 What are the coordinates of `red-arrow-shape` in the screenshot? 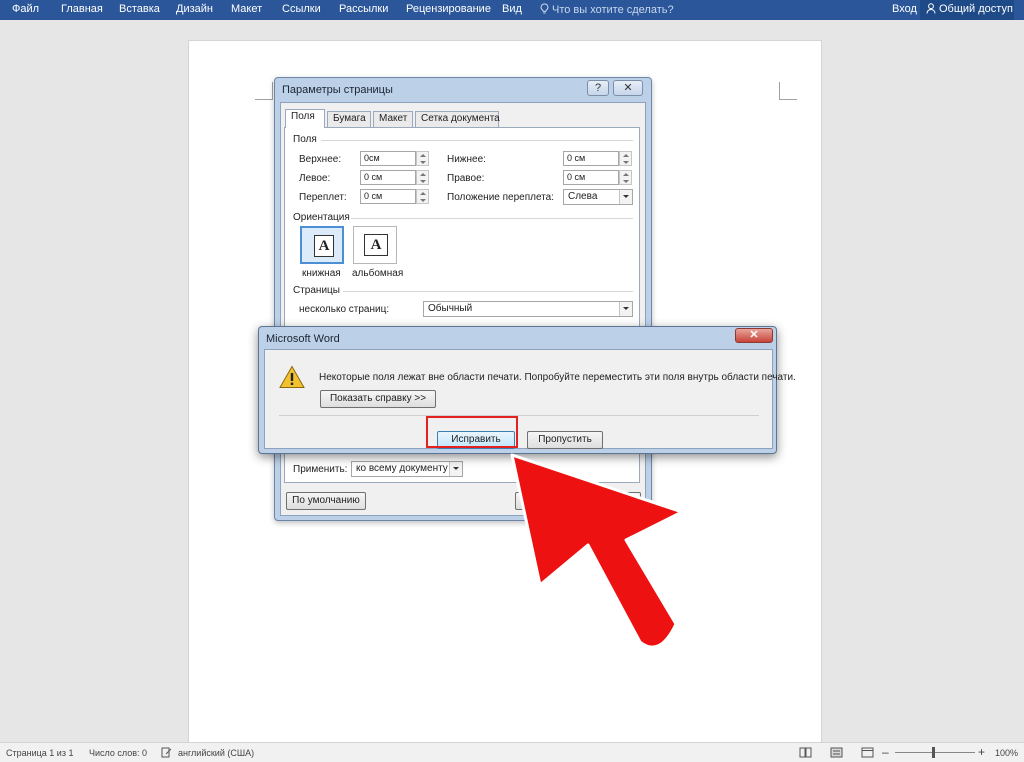 It's located at (597, 551).